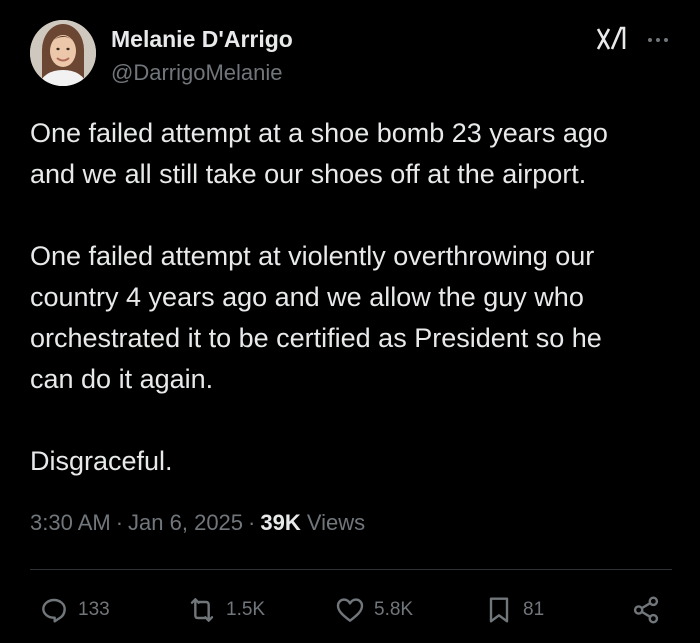 This screenshot has height=643, width=700. I want to click on repost-button: 1.5K, so click(225, 610).